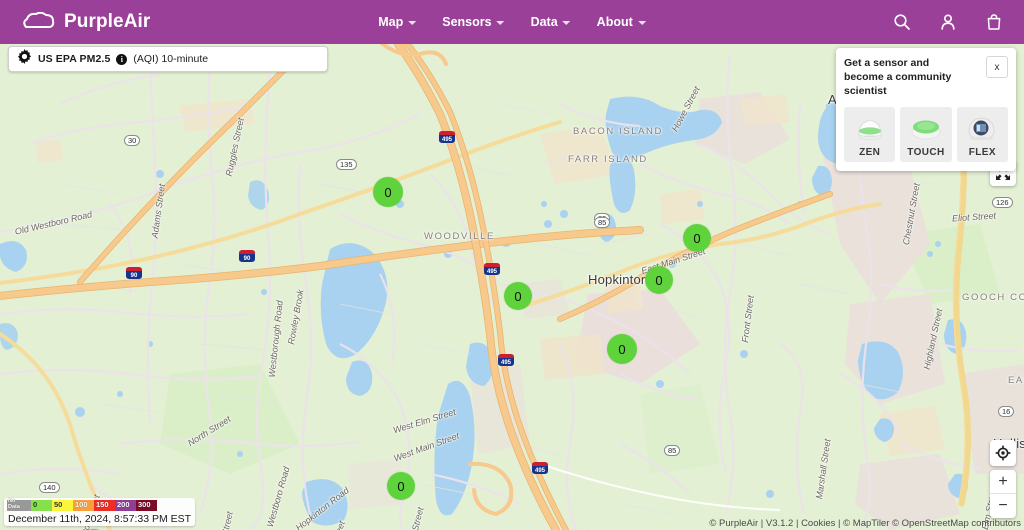 The height and width of the screenshot is (530, 1024). Describe the element at coordinates (926, 128) in the screenshot. I see `touch-sensor-icon` at that location.